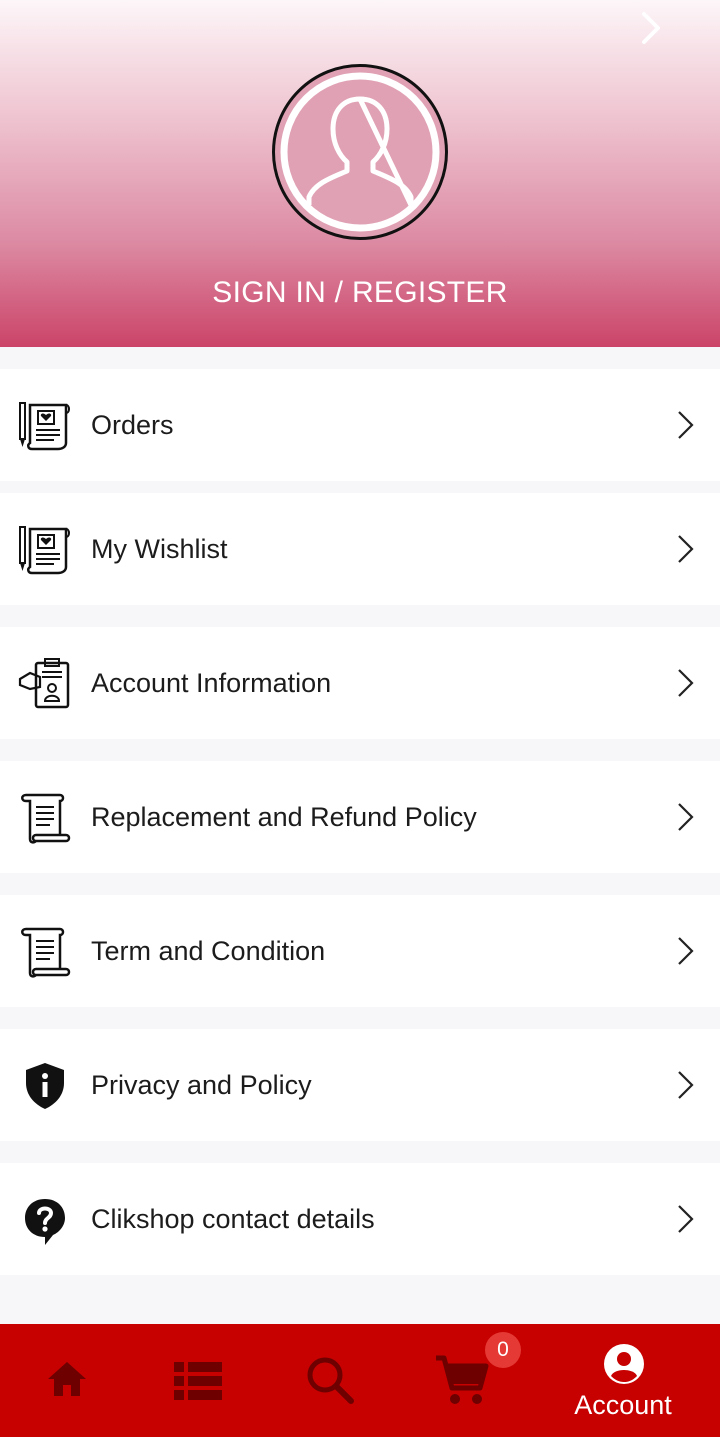 Image resolution: width=720 pixels, height=1437 pixels. What do you see at coordinates (201, 1085) in the screenshot?
I see `menu-item-label: Privacy and Policy` at bounding box center [201, 1085].